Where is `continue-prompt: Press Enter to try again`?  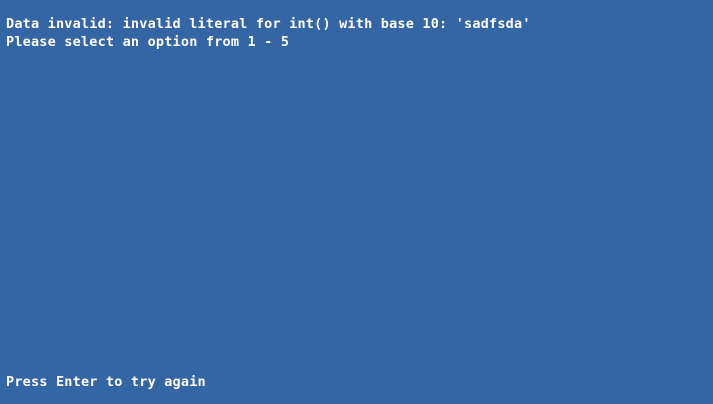
continue-prompt: Press Enter to try again is located at coordinates (106, 382).